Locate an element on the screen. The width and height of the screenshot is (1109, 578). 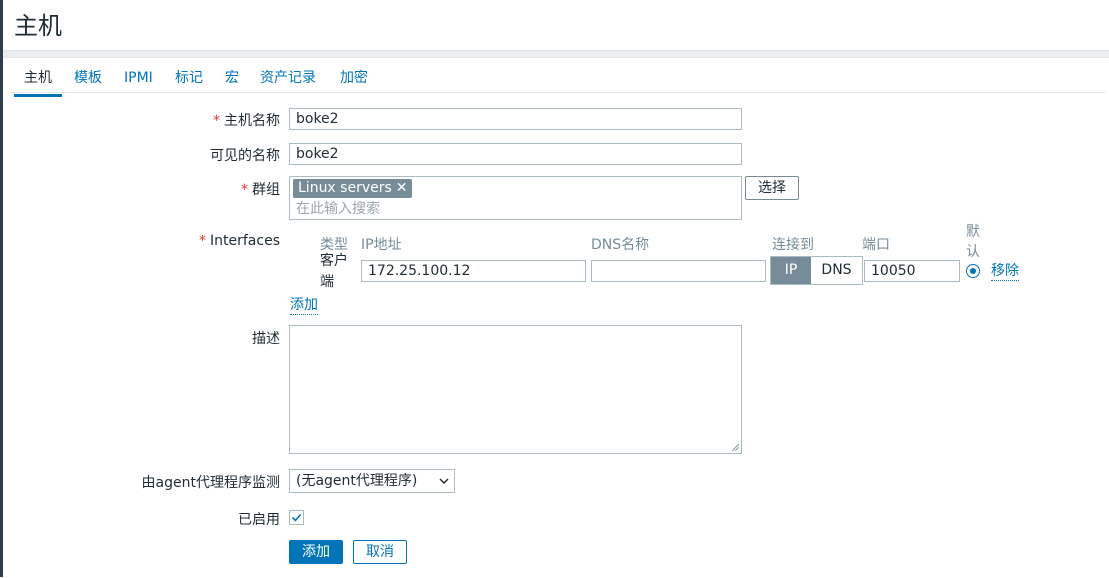
radio-dot is located at coordinates (973, 271).